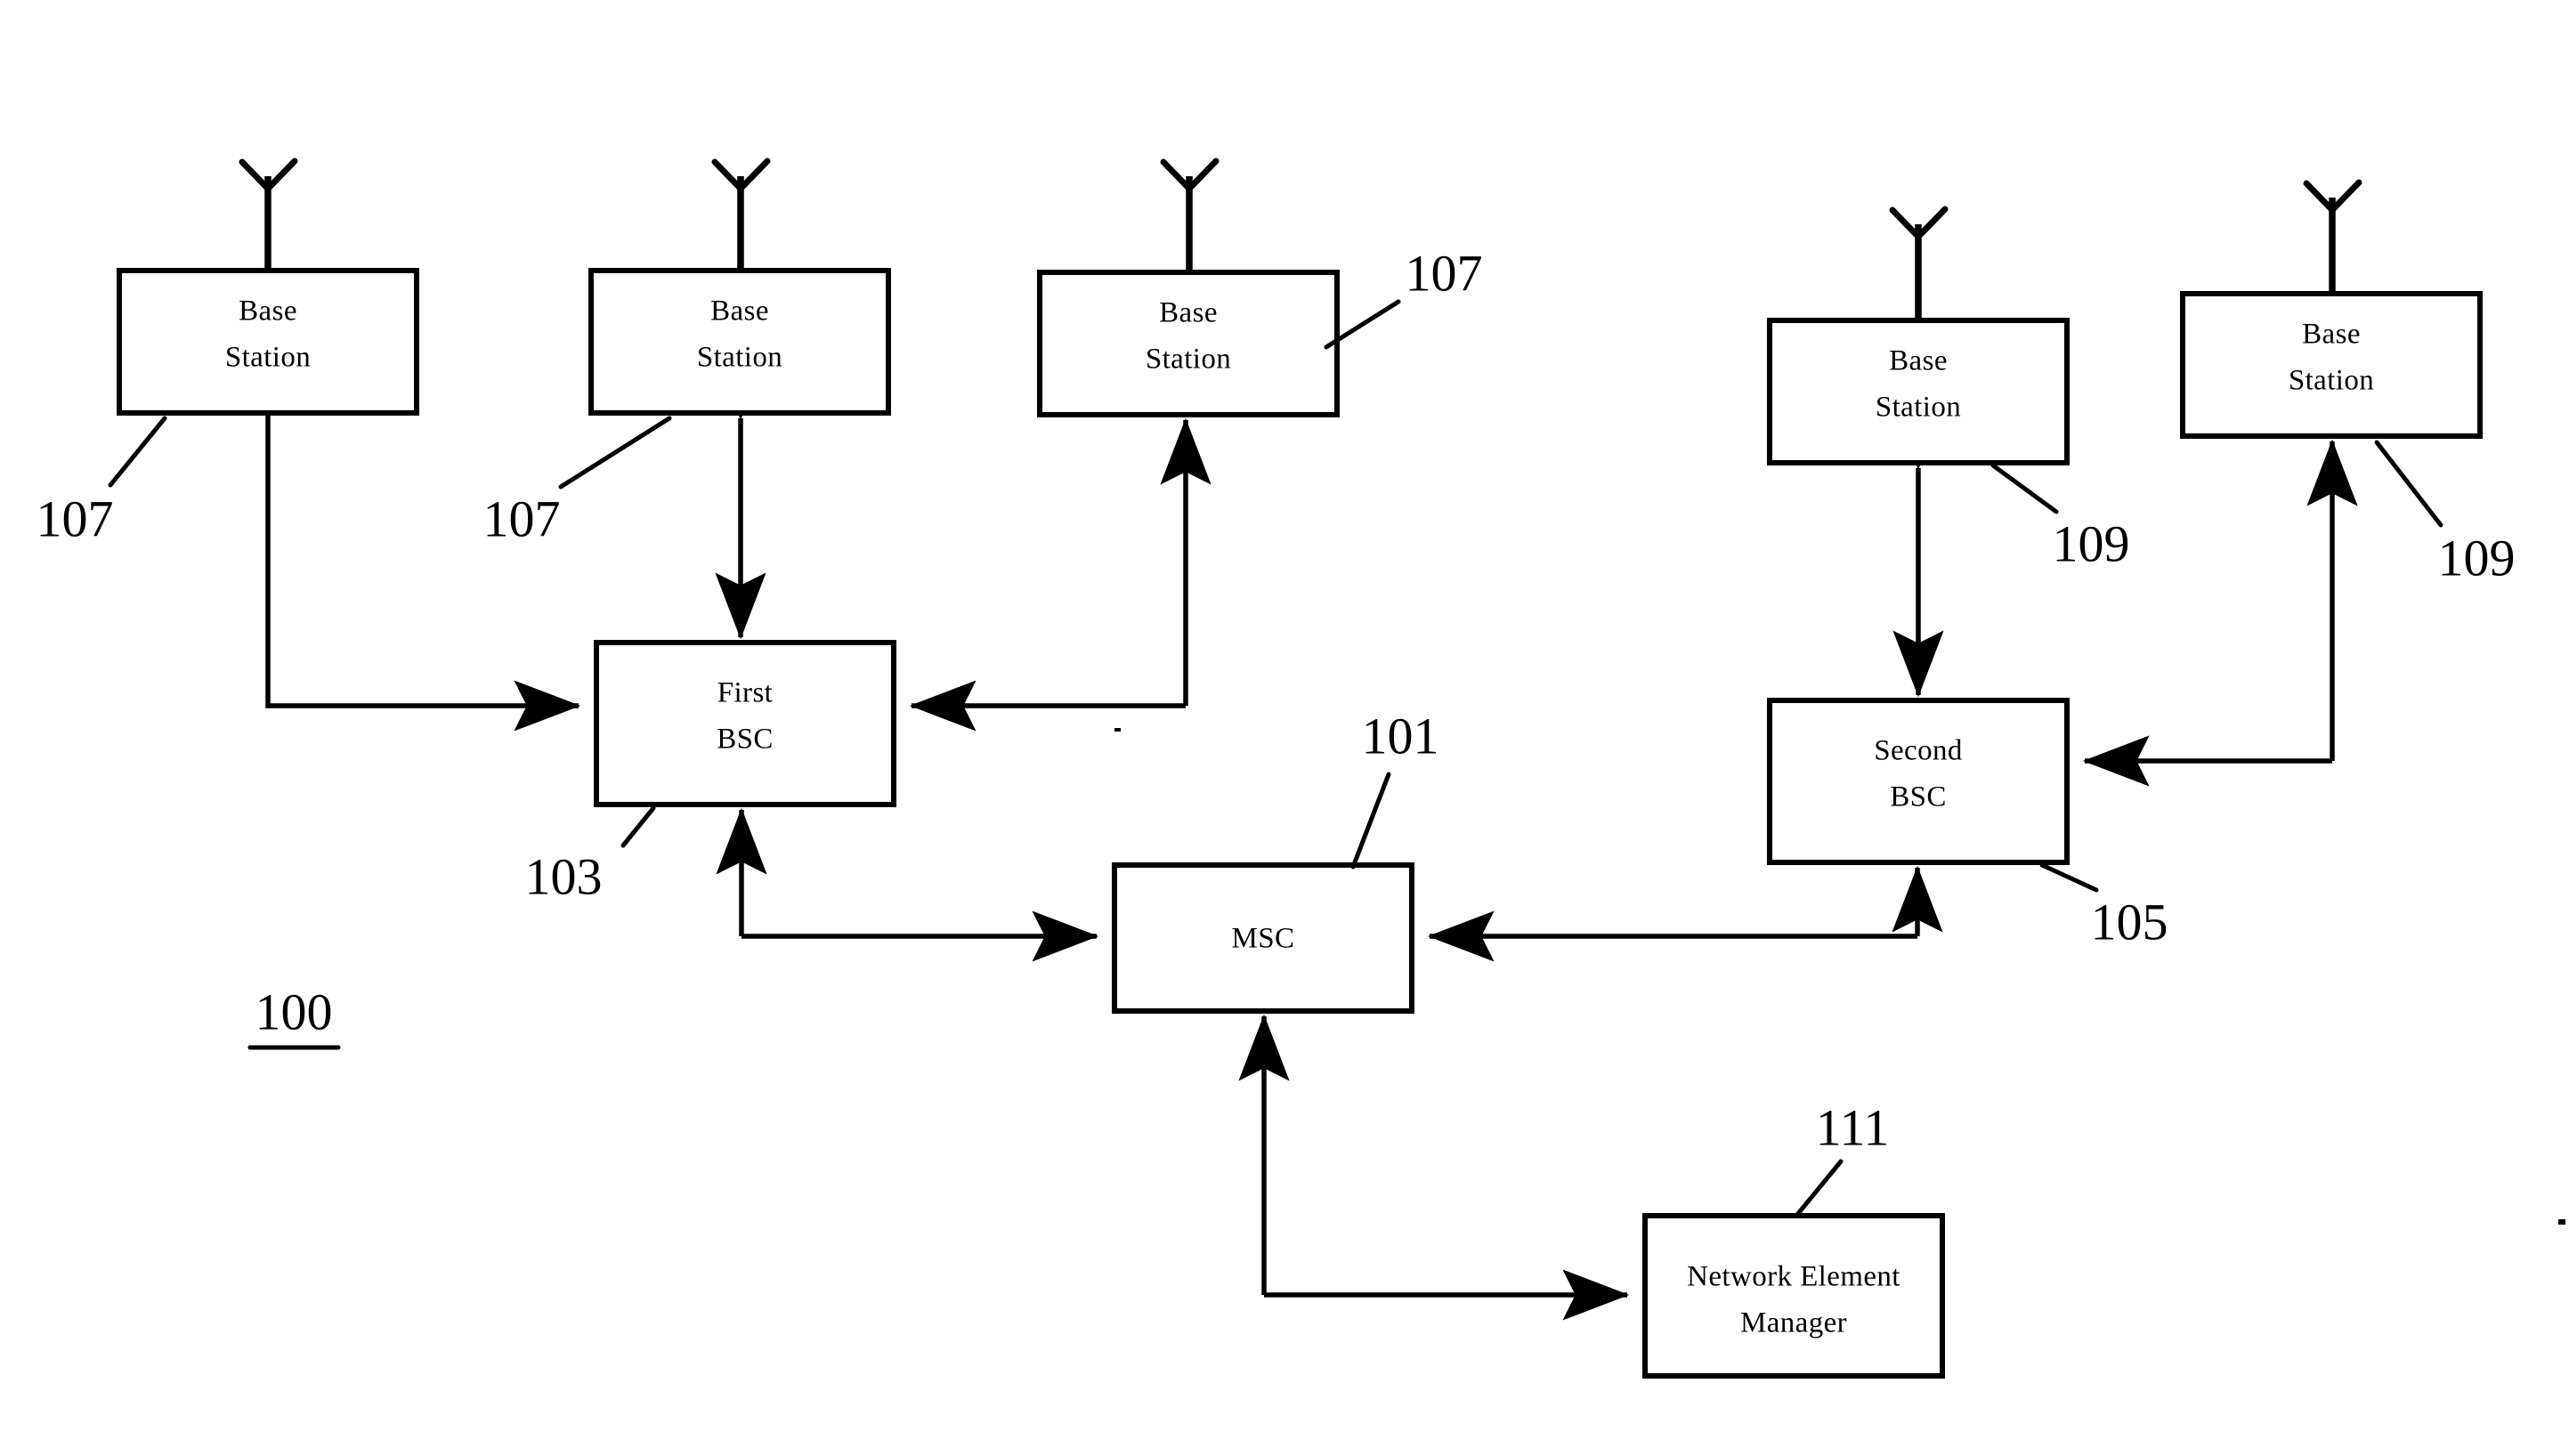 Image resolution: width=2569 pixels, height=1456 pixels. I want to click on node-base-station-2: Base Station, so click(739, 342).